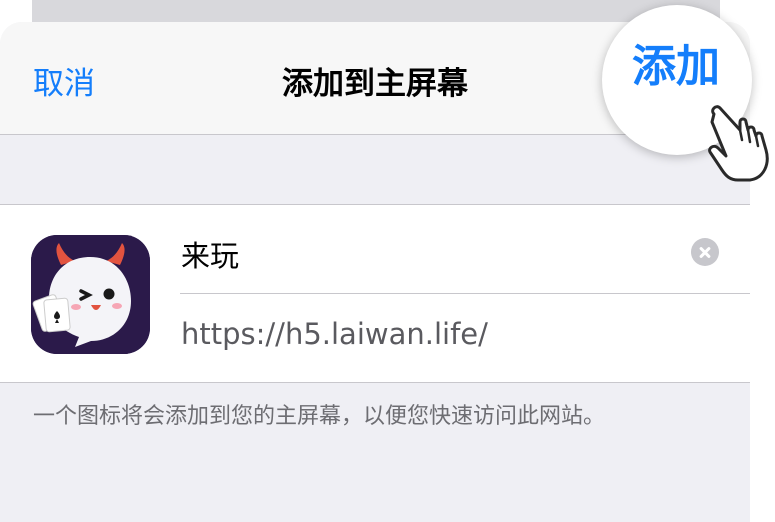  I want to click on app-icon, so click(90, 294).